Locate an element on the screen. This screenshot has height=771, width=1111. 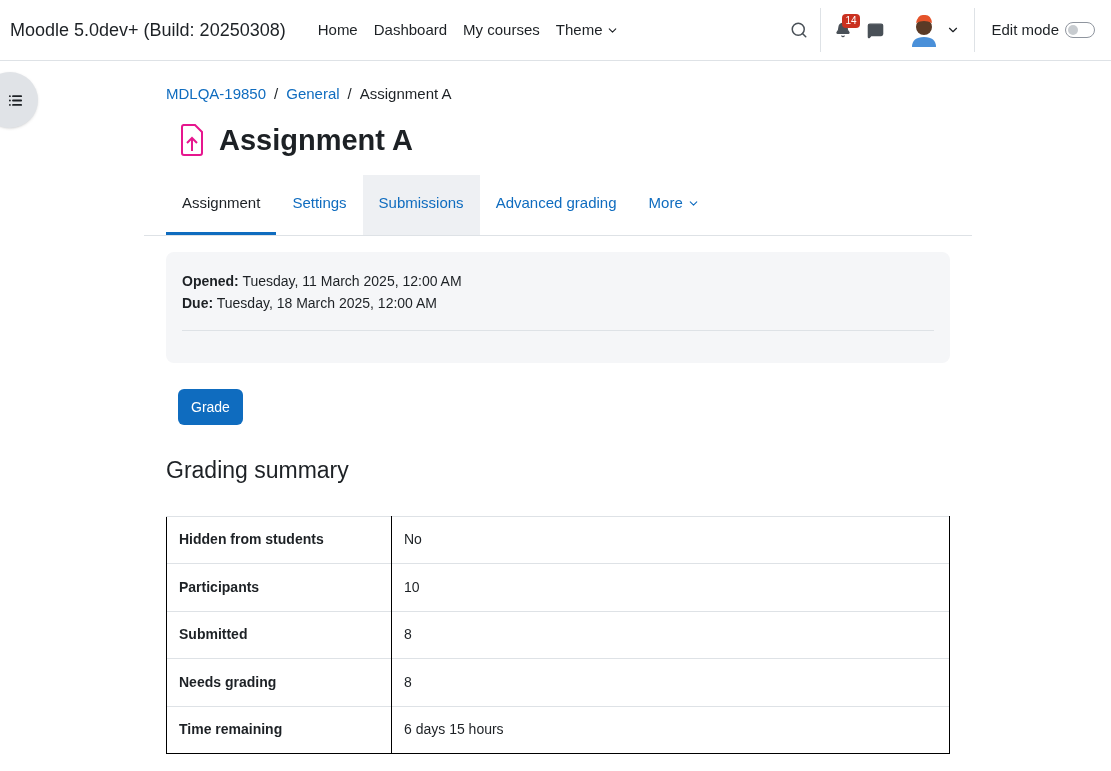
list-icon is located at coordinates (15, 100).